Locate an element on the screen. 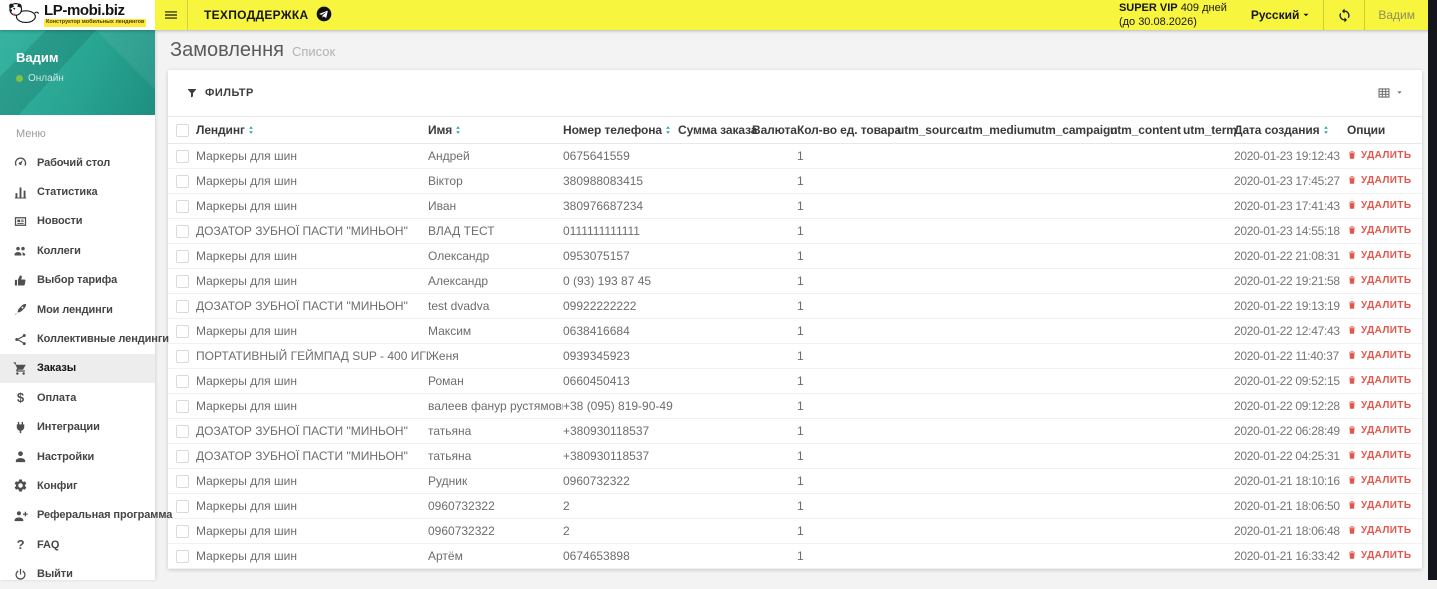 The image size is (1437, 589). sidebar-item-logout: Выйти is located at coordinates (77, 573).